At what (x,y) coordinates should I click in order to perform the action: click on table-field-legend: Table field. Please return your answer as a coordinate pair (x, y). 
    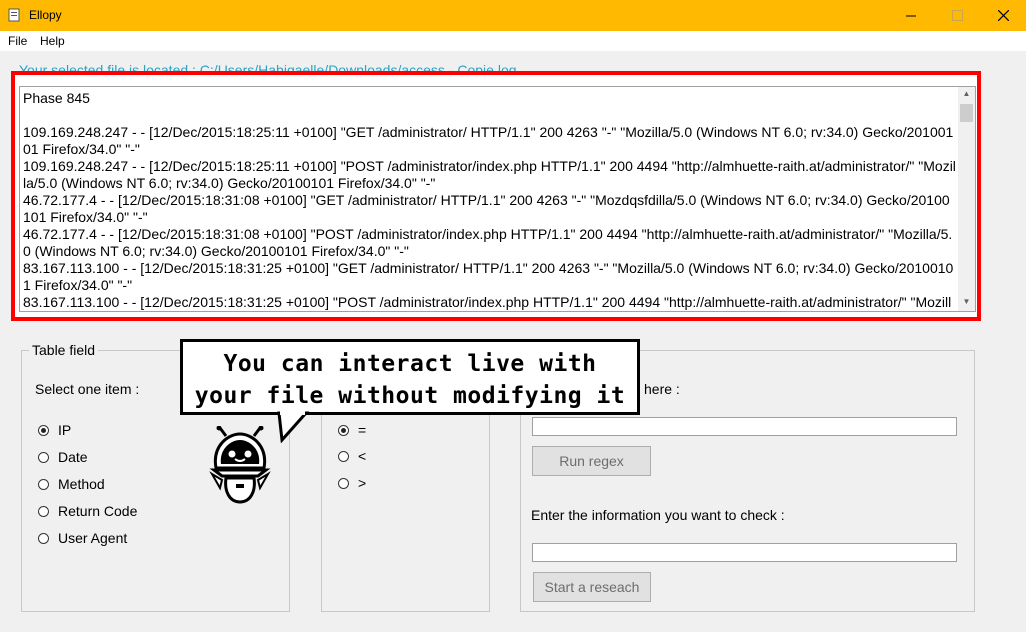
    Looking at the image, I should click on (64, 350).